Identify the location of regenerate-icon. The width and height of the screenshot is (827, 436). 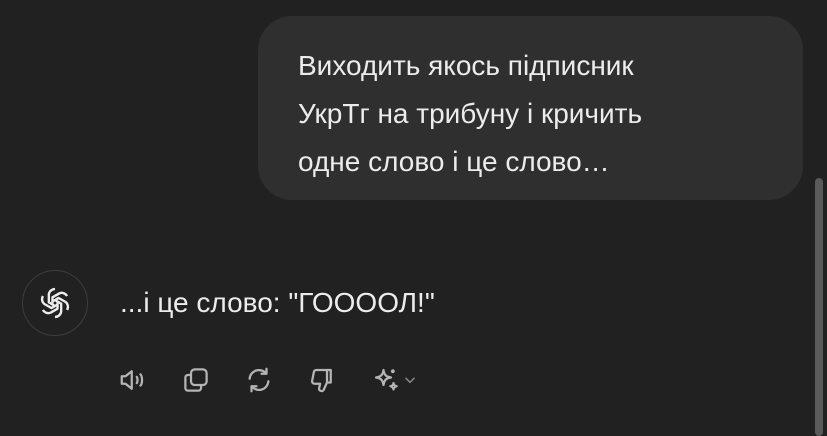
(259, 380).